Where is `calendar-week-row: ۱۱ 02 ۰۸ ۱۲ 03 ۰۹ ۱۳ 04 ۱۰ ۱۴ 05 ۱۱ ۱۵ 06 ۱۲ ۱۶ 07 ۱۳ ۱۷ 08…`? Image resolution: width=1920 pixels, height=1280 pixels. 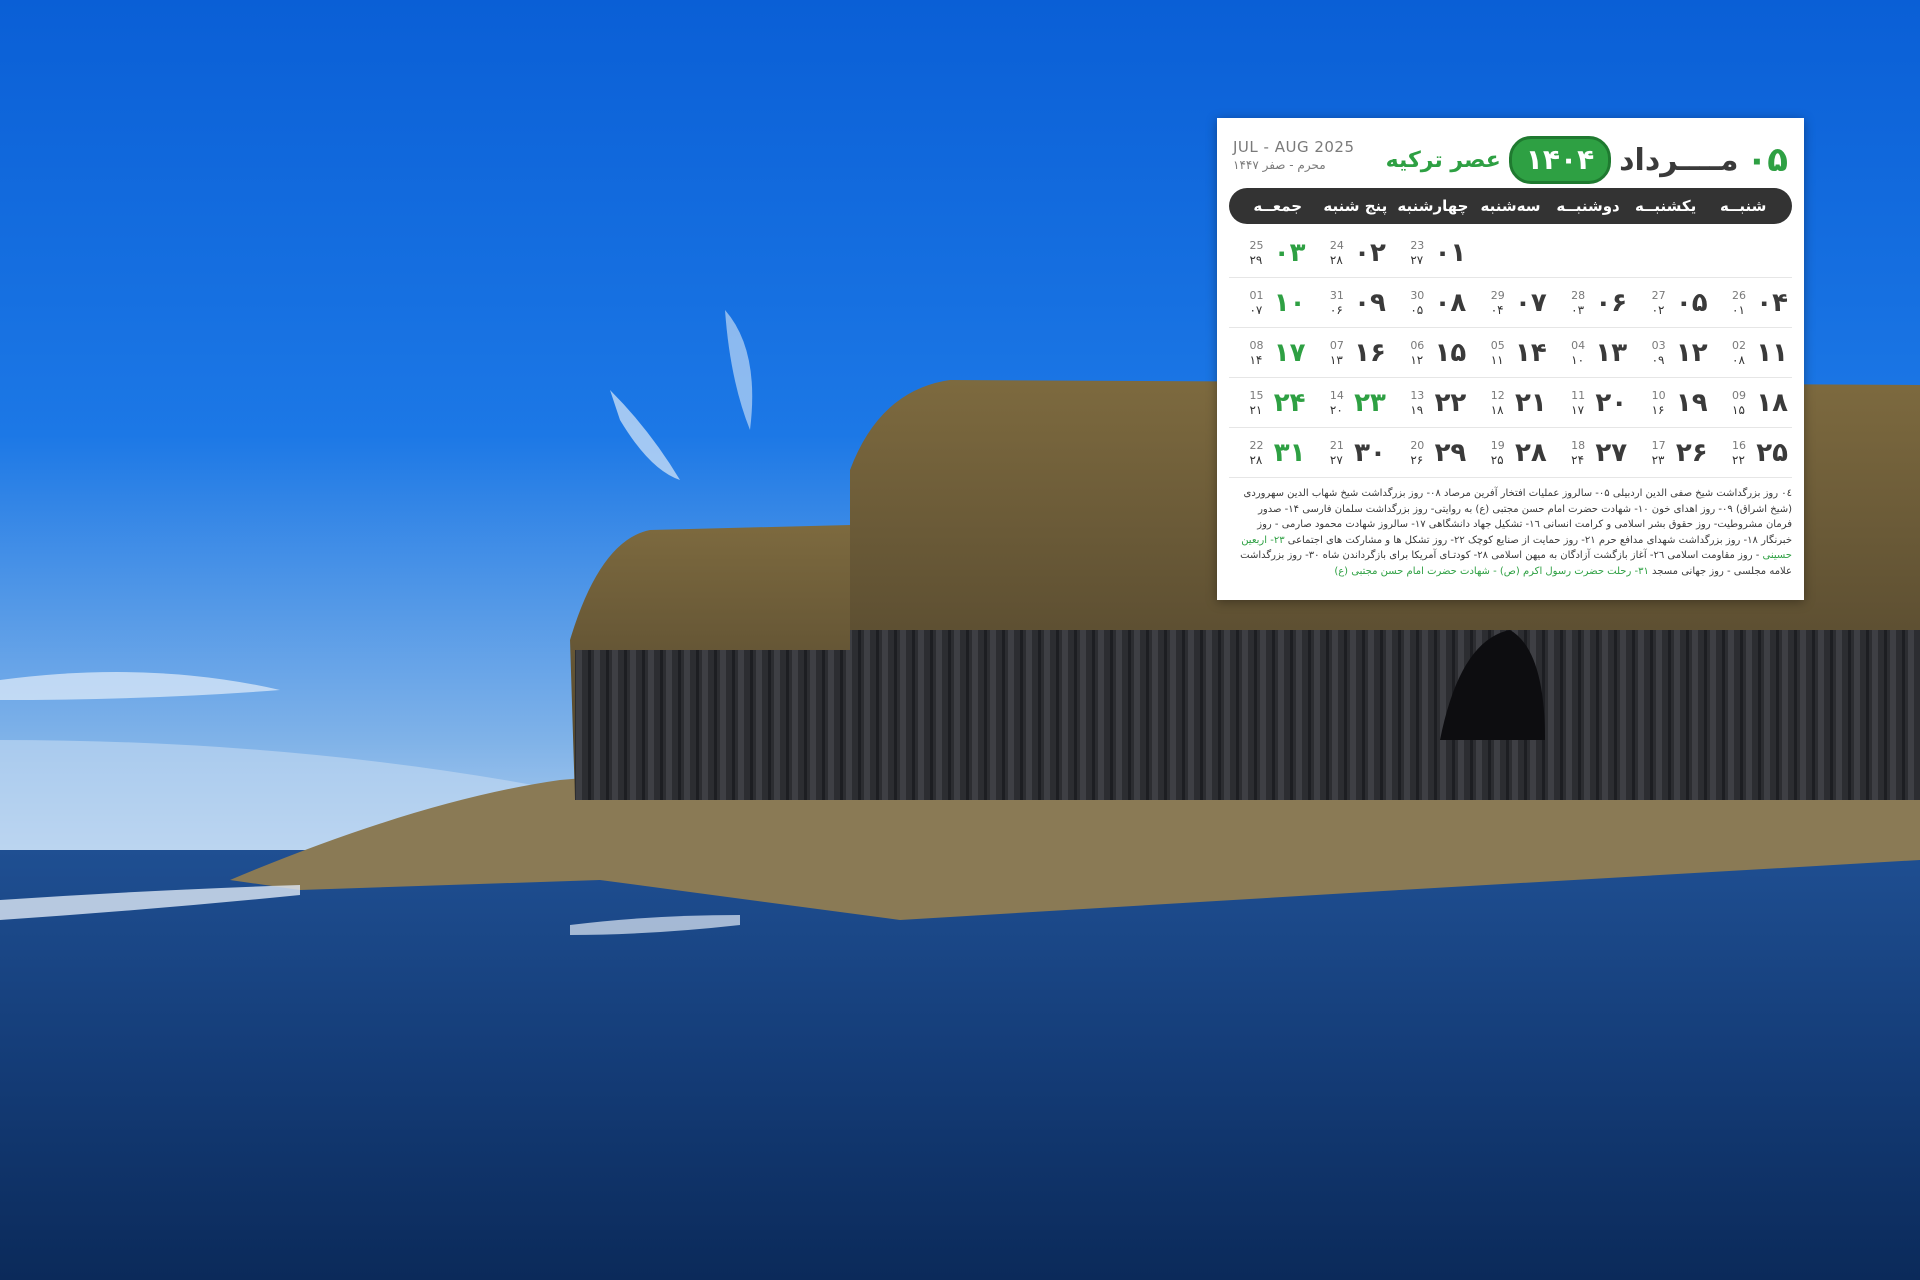
calendar-week-row: ۱۱ 02 ۰۸ ۱۲ 03 ۰۹ ۱۳ 04 ۱۰ ۱۴ 05 ۱۱ ۱۵ 06 ۱۲ ۱۶ 07 ۱۳ ۱۷ 08… is located at coordinates (1510, 353).